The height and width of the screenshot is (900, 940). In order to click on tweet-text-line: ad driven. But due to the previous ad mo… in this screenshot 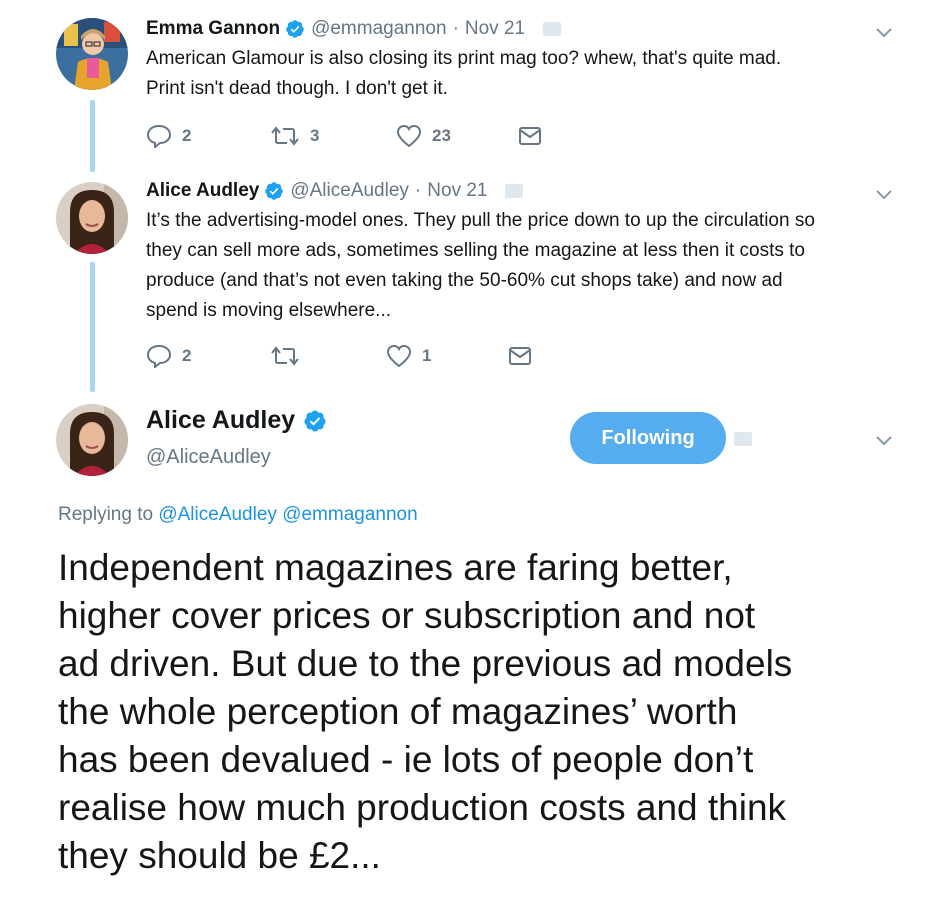, I will do `click(425, 663)`.